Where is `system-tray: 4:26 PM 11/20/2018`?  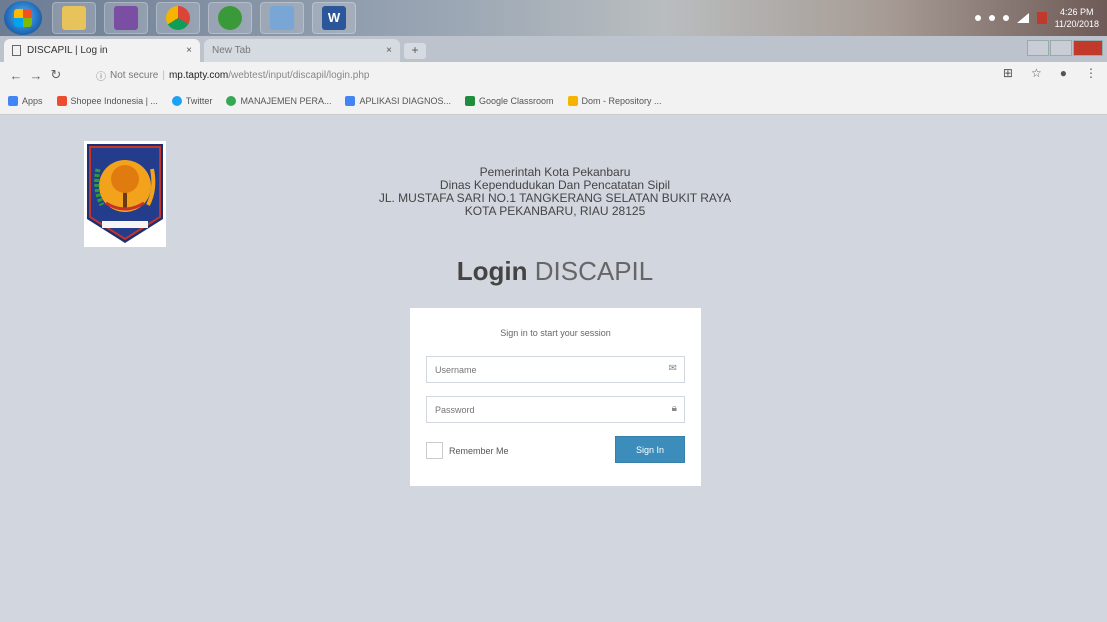
system-tray: 4:26 PM 11/20/2018 is located at coordinates (1036, 18).